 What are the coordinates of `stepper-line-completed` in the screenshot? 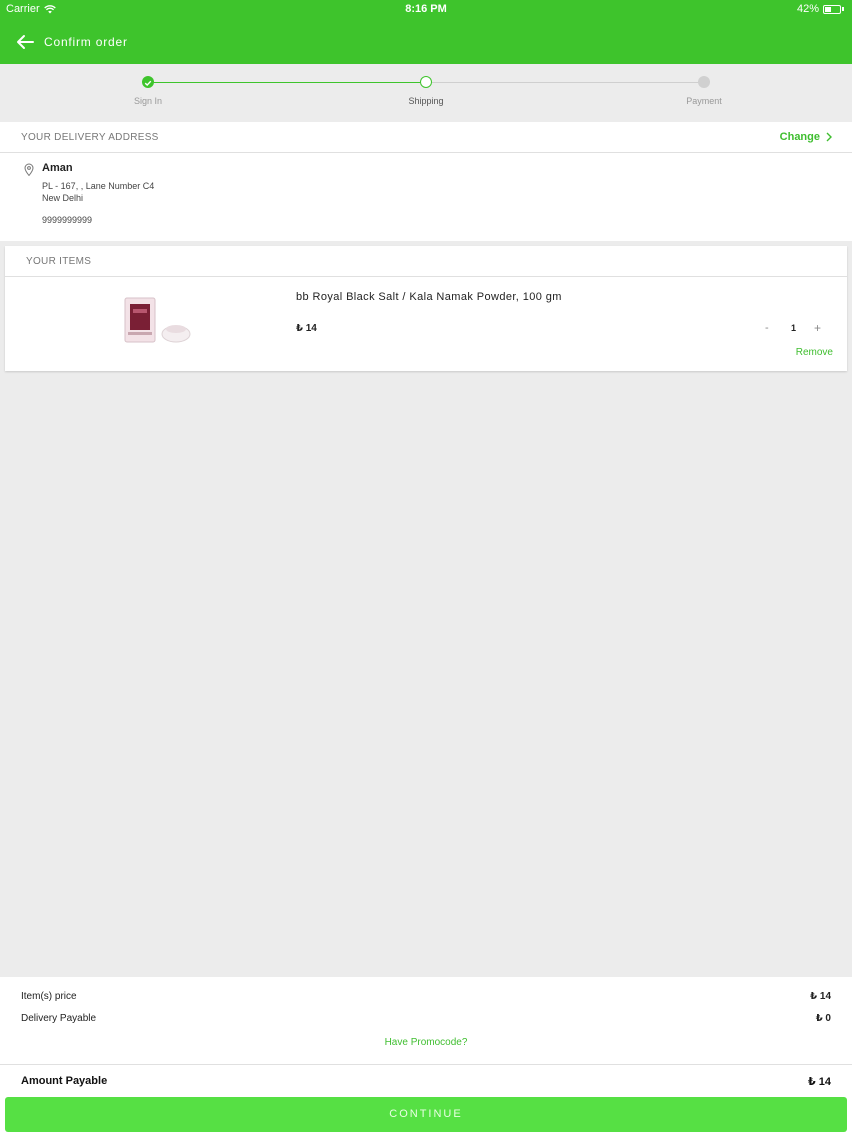 It's located at (286, 82).